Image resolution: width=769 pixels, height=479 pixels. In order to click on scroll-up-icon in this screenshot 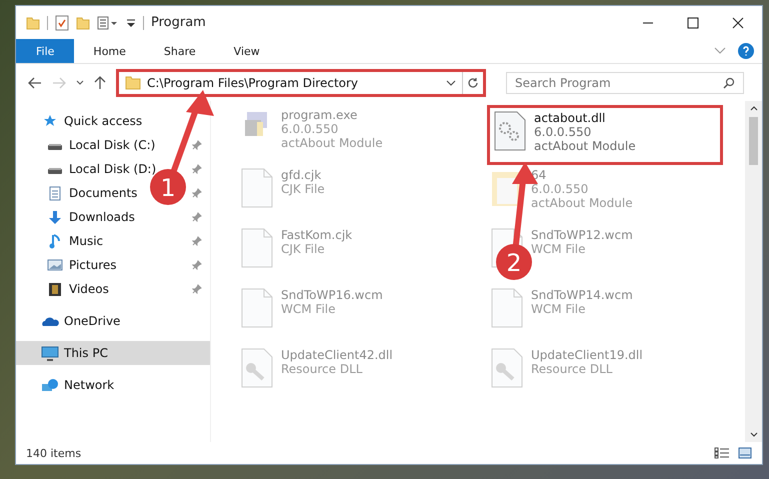, I will do `click(754, 108)`.